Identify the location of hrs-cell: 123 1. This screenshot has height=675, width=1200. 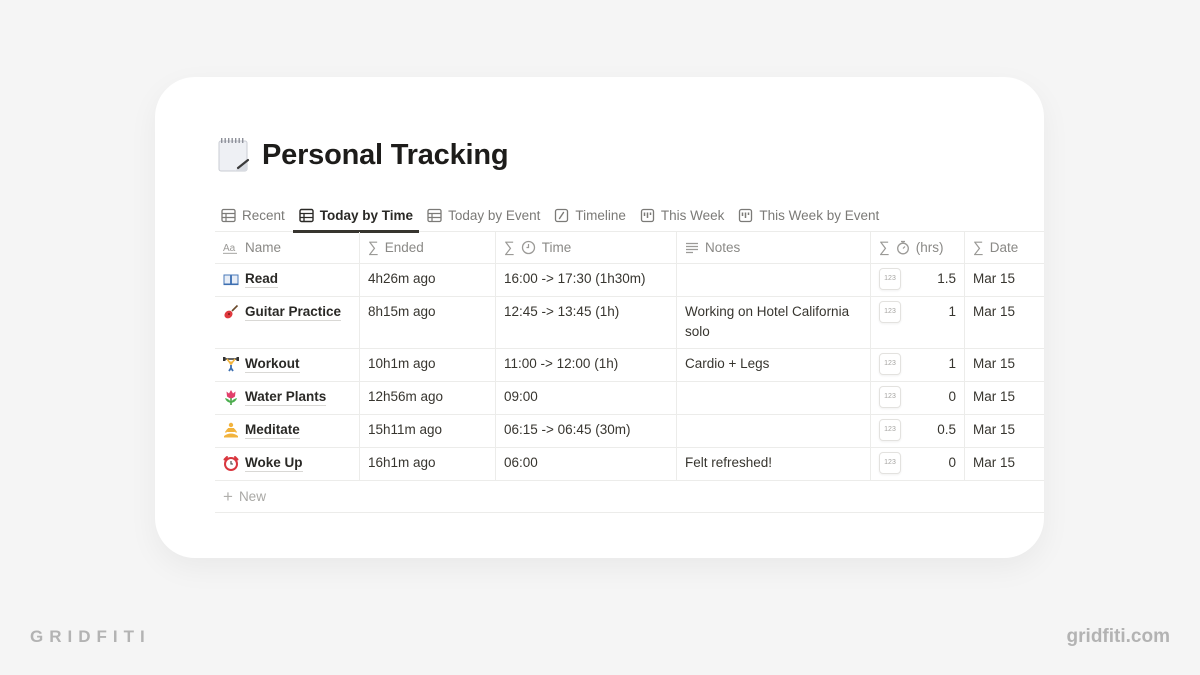
(918, 322).